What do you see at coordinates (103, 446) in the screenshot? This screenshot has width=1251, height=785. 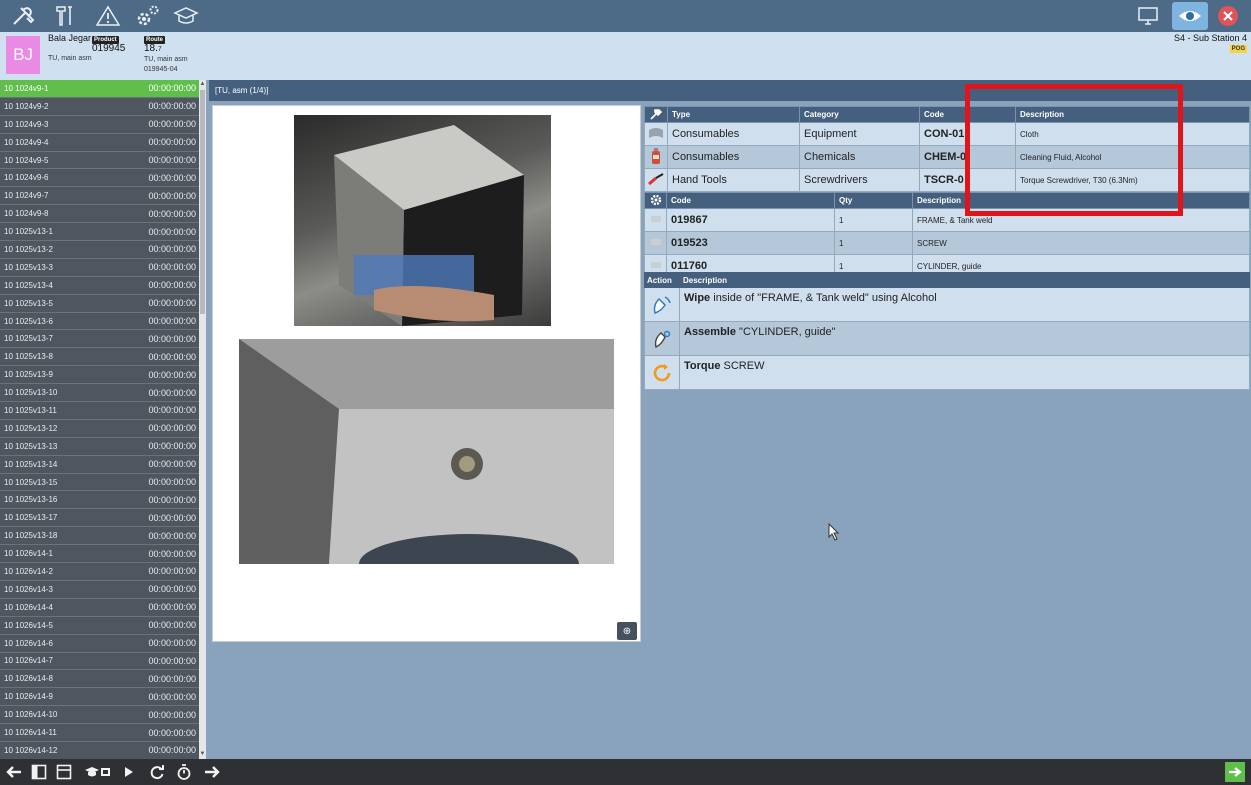 I see `list-item: 10 1025v13-13 00:00:00:00` at bounding box center [103, 446].